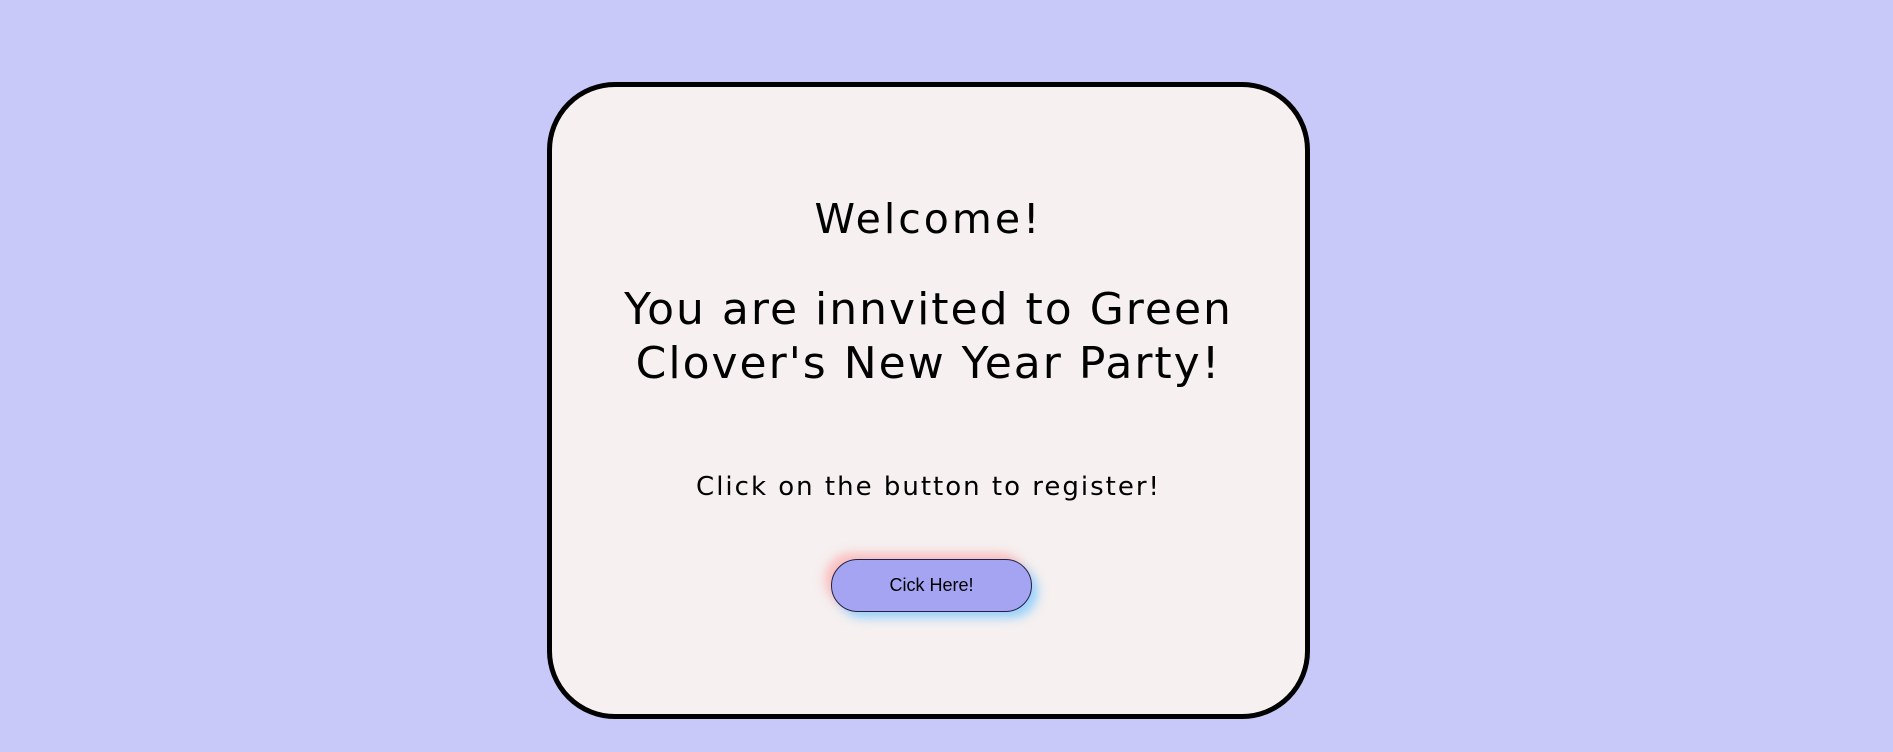 Image resolution: width=1893 pixels, height=752 pixels. What do you see at coordinates (928, 487) in the screenshot?
I see `register-instruction: Click on the button to register!` at bounding box center [928, 487].